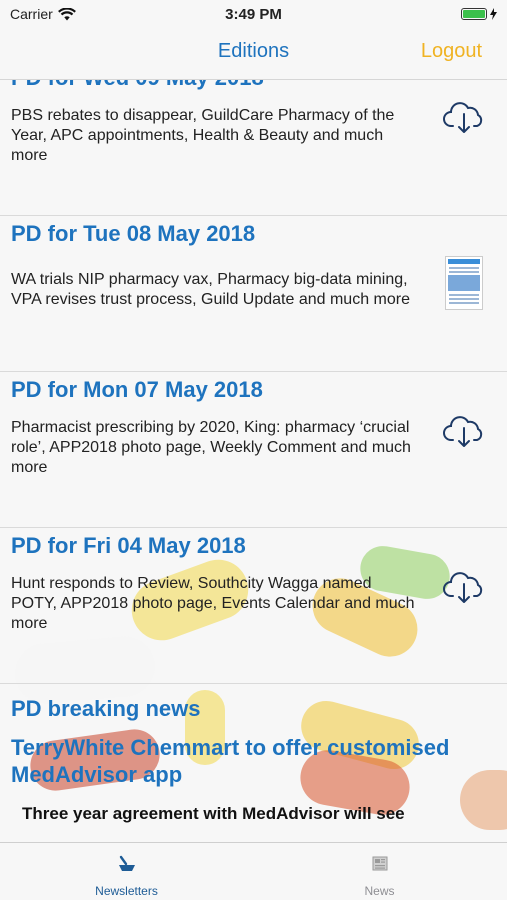  Describe the element at coordinates (128, 545) in the screenshot. I see `edition-title: PD for Fri 04 May 2018` at that location.